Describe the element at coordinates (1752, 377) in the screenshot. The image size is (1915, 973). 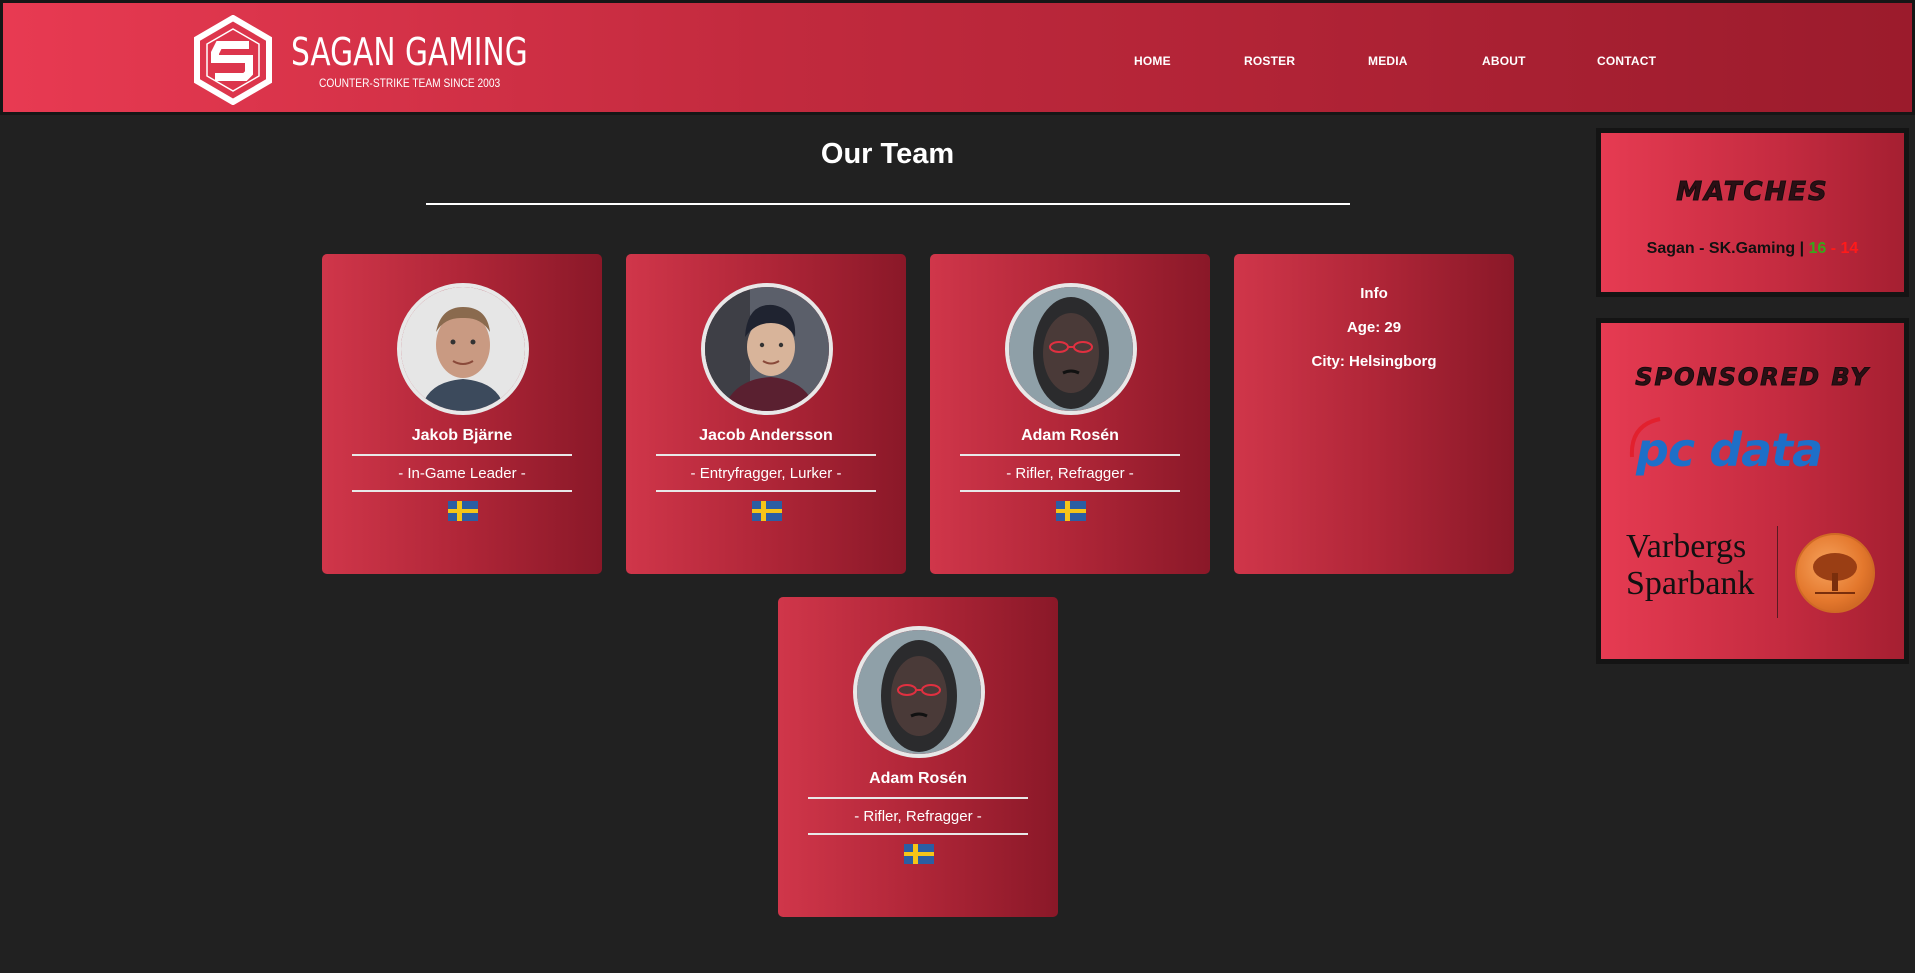
I see `sponsors-heading: SPONSORED BY` at that location.